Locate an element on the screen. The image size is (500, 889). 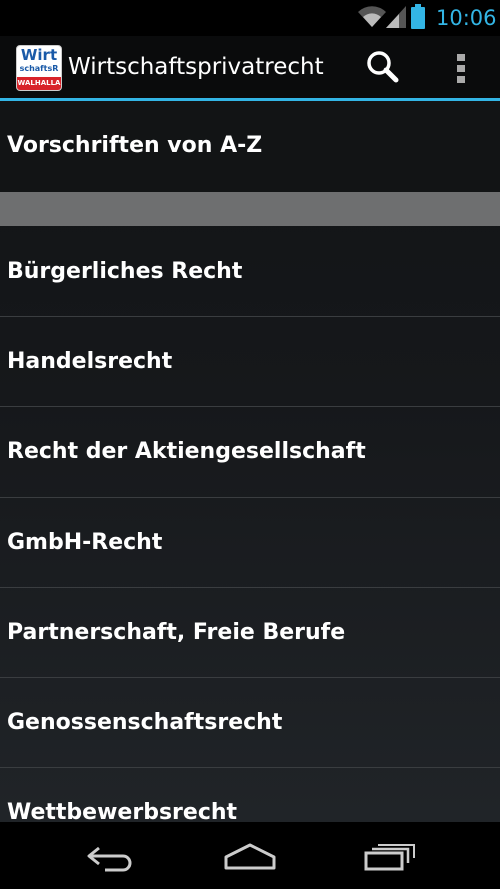
list-item-index: Vorschriften von A-Z is located at coordinates (250, 146).